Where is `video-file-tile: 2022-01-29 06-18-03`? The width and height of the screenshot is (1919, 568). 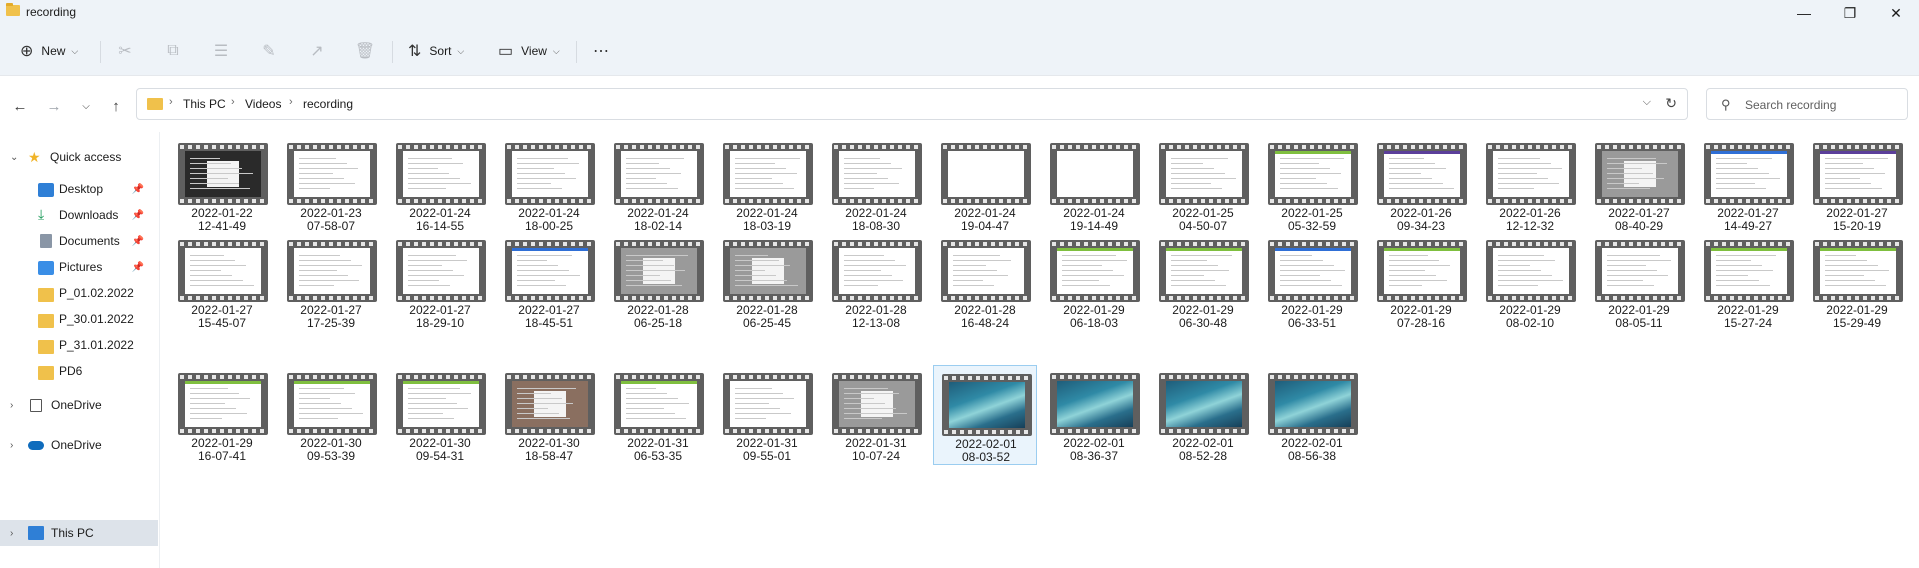 video-file-tile: 2022-01-29 06-18-03 is located at coordinates (1094, 282).